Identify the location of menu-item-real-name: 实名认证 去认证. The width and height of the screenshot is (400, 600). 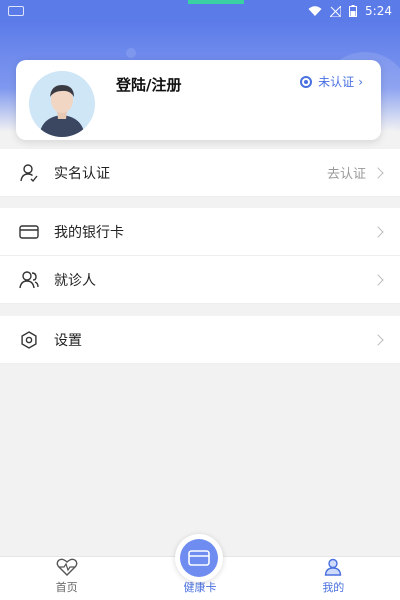
(200, 173).